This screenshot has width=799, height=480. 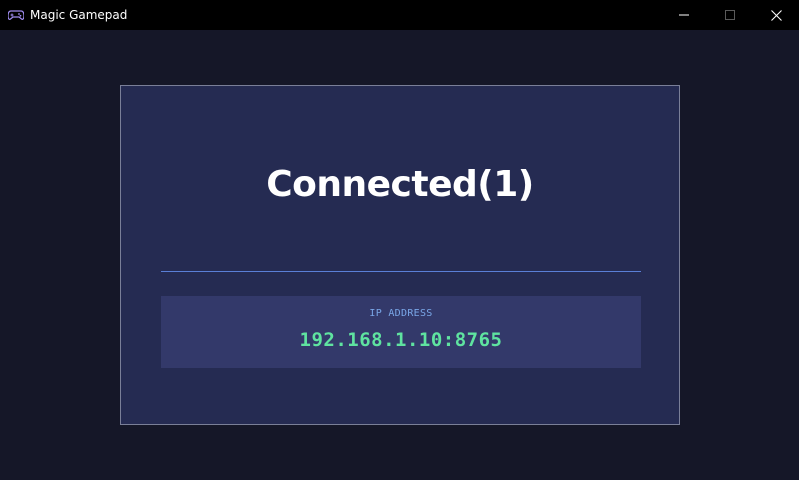 I want to click on minimize-button, so click(x=684, y=15).